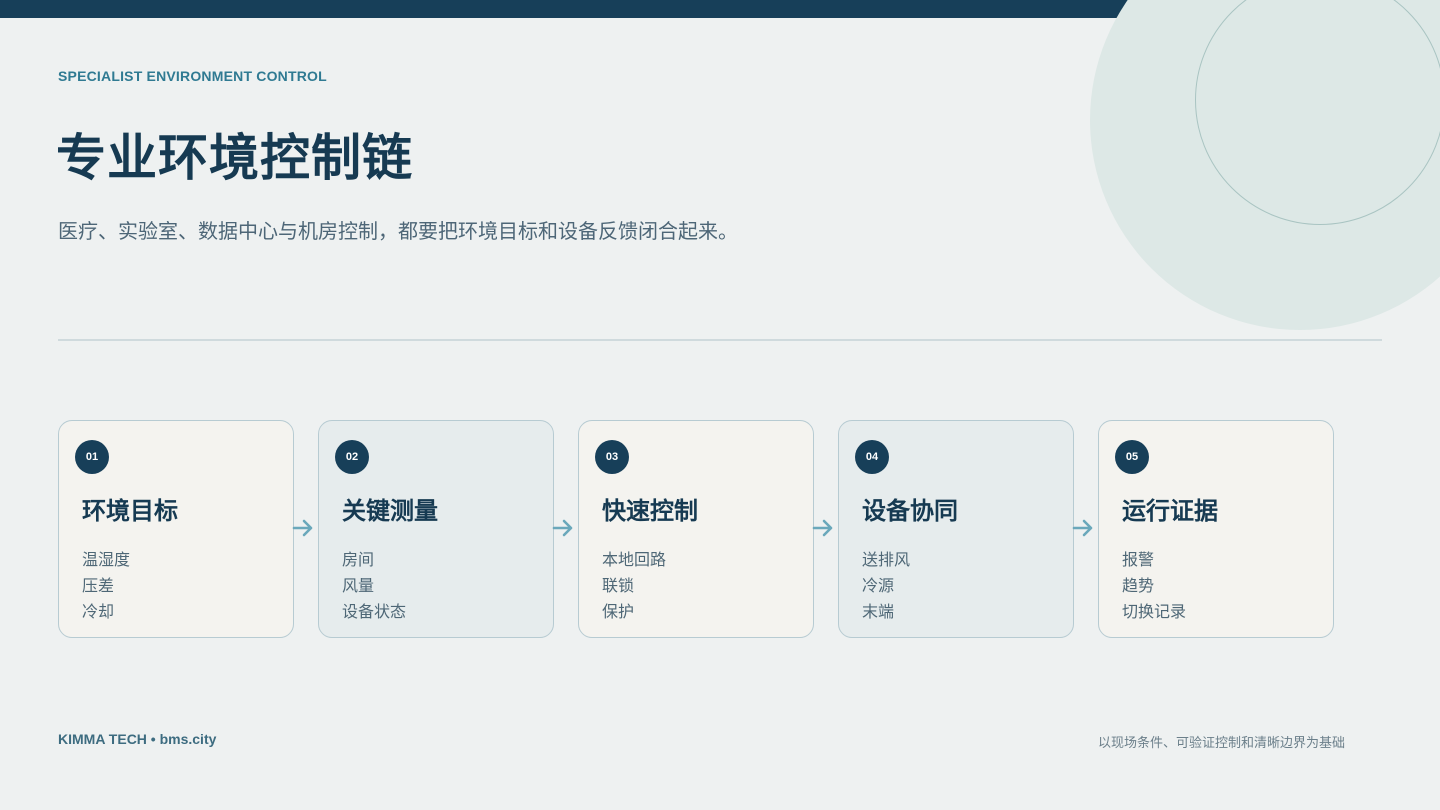  What do you see at coordinates (886, 559) in the screenshot?
I see `step-item: 送排风` at bounding box center [886, 559].